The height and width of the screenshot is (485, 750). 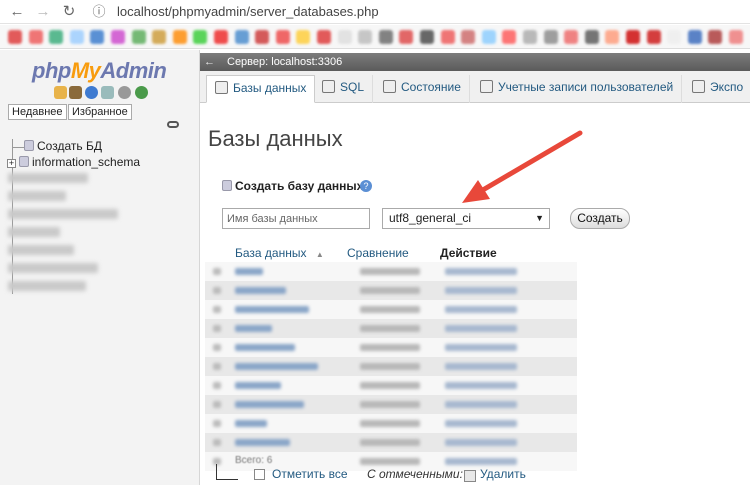 What do you see at coordinates (211, 62) in the screenshot?
I see `collapse-arrow-icon: ←` at bounding box center [211, 62].